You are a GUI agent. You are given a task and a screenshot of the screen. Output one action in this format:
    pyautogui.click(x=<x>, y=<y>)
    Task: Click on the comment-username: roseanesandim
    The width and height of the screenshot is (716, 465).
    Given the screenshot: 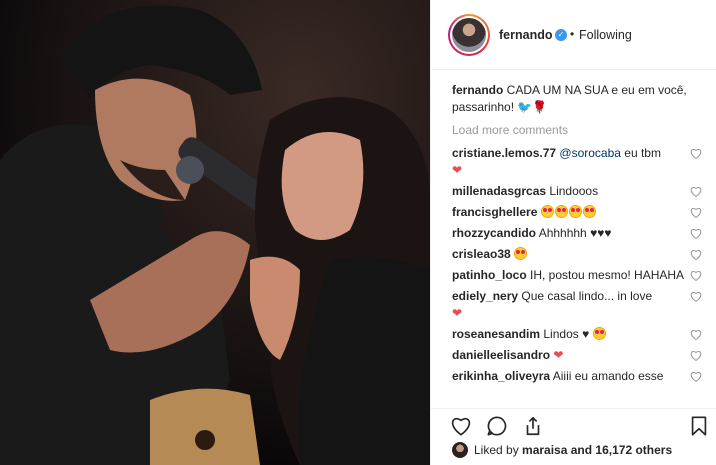 What is the action you would take?
    pyautogui.click(x=496, y=334)
    